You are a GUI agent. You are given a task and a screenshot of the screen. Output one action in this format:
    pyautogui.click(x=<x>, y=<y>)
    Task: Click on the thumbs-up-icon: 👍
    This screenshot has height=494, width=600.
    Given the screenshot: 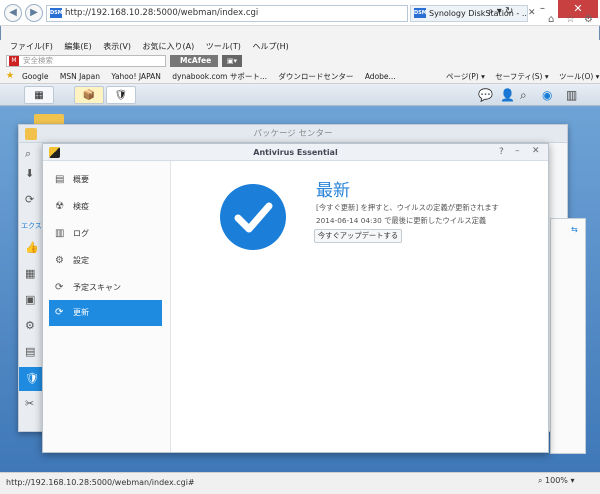 What is the action you would take?
    pyautogui.click(x=32, y=247)
    